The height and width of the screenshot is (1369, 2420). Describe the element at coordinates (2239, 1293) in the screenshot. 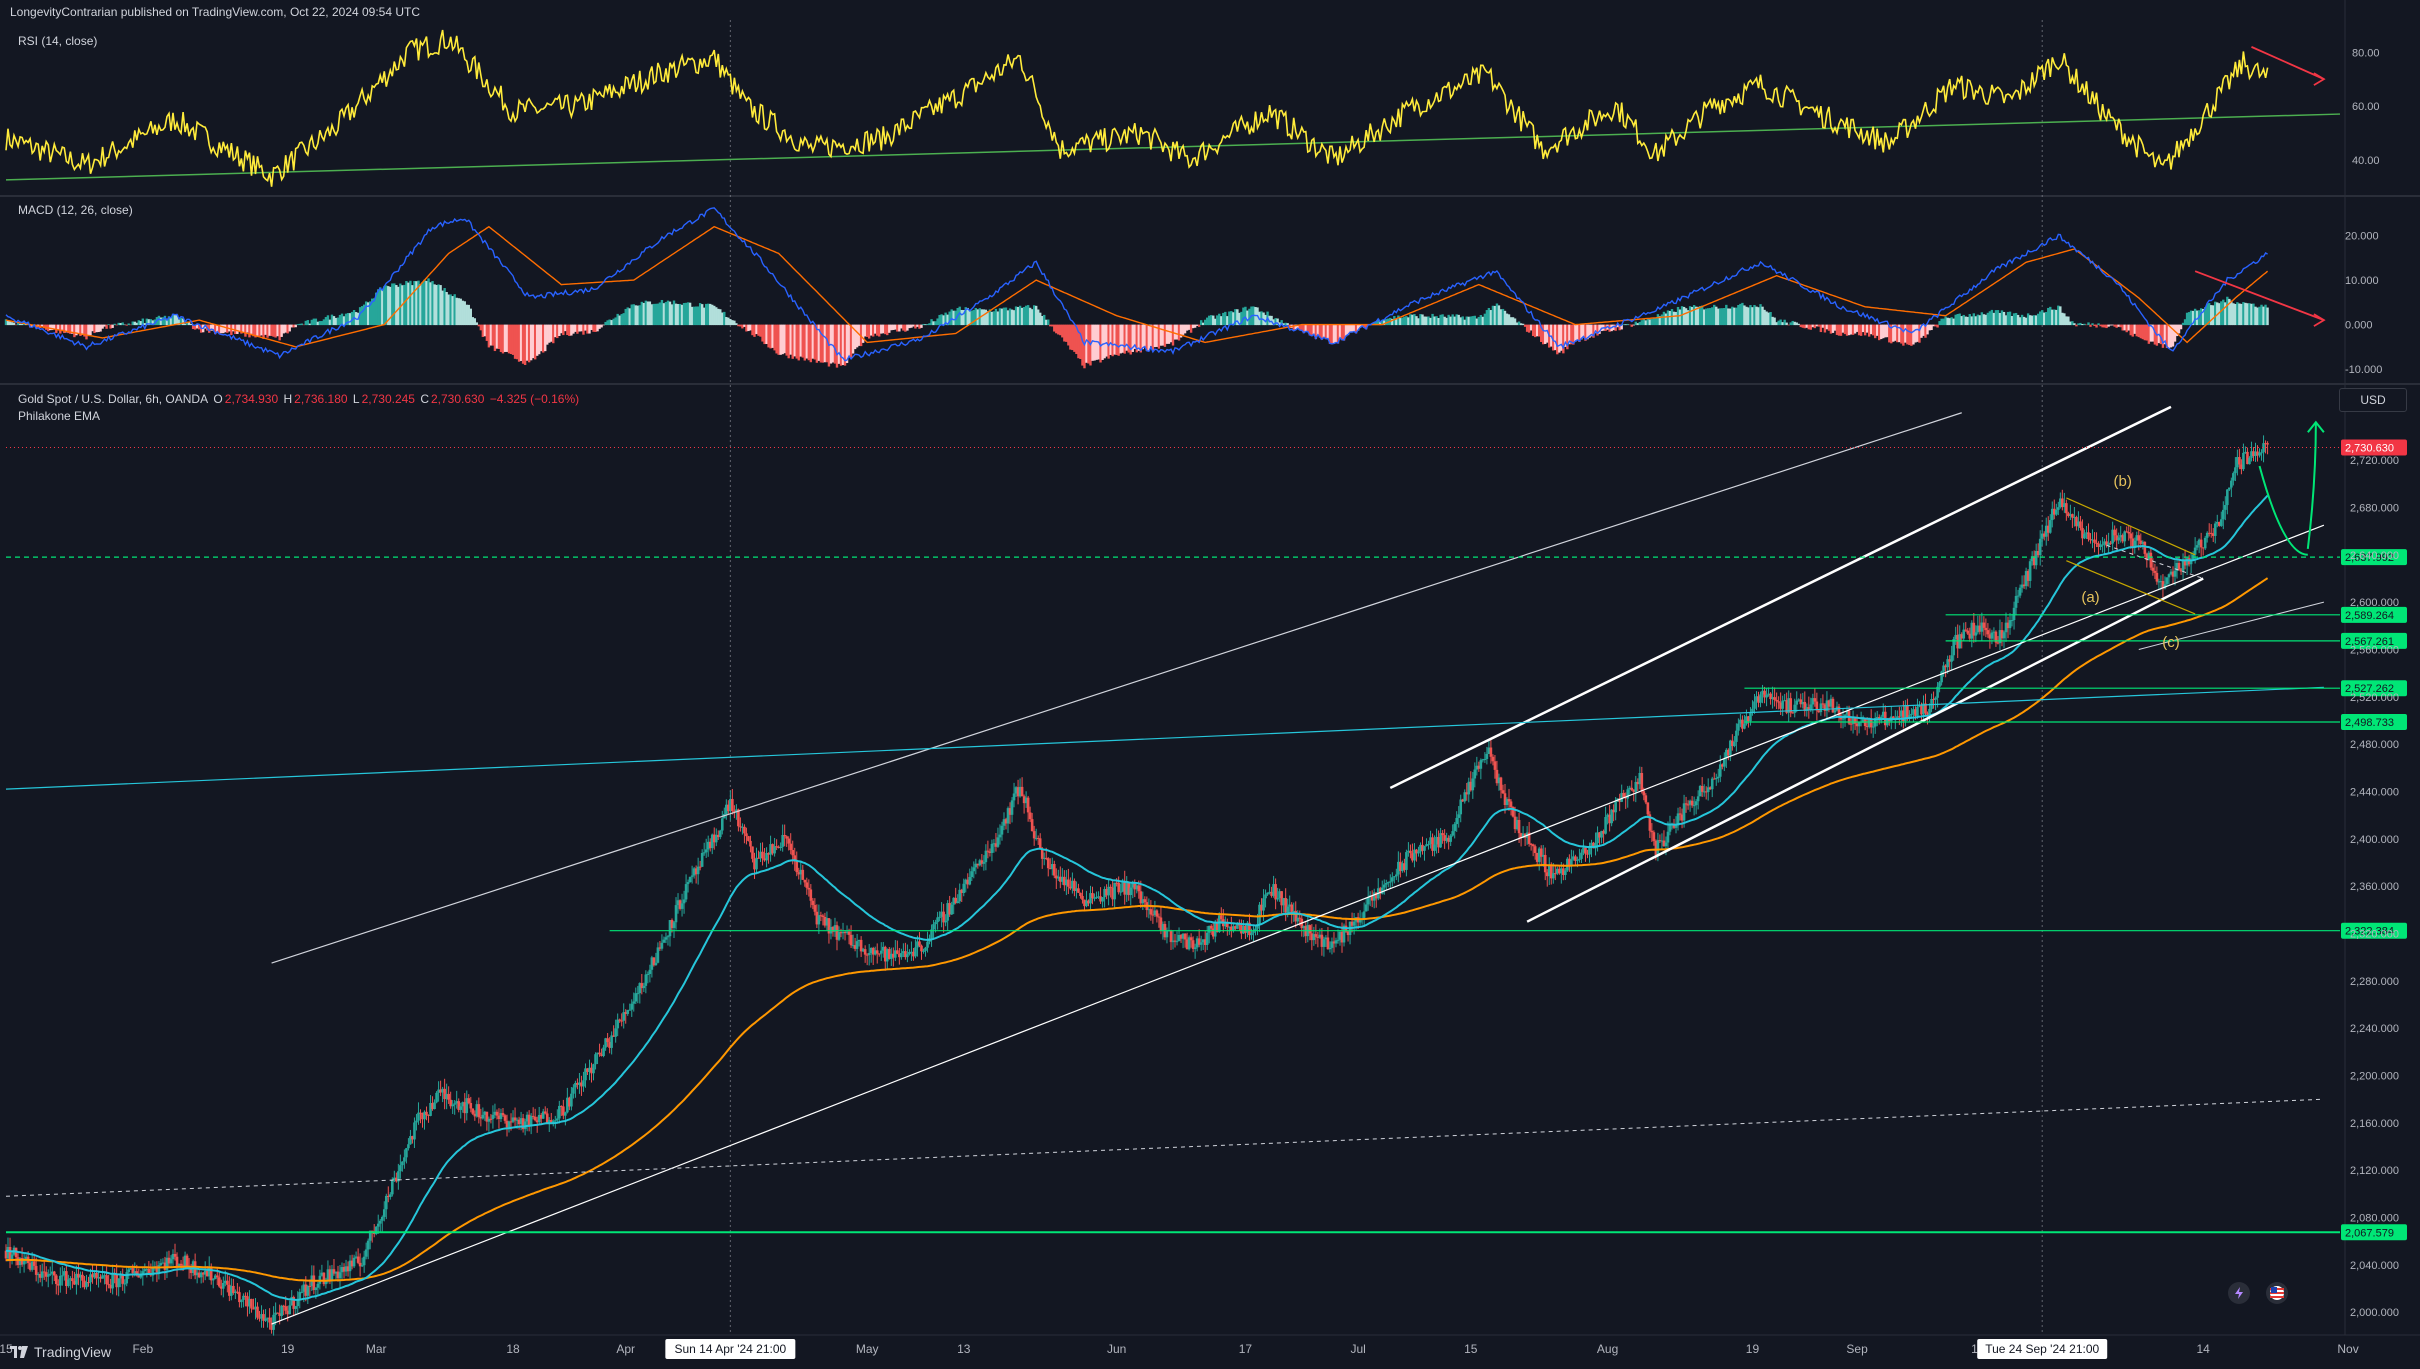

I see `lightning-icon` at that location.